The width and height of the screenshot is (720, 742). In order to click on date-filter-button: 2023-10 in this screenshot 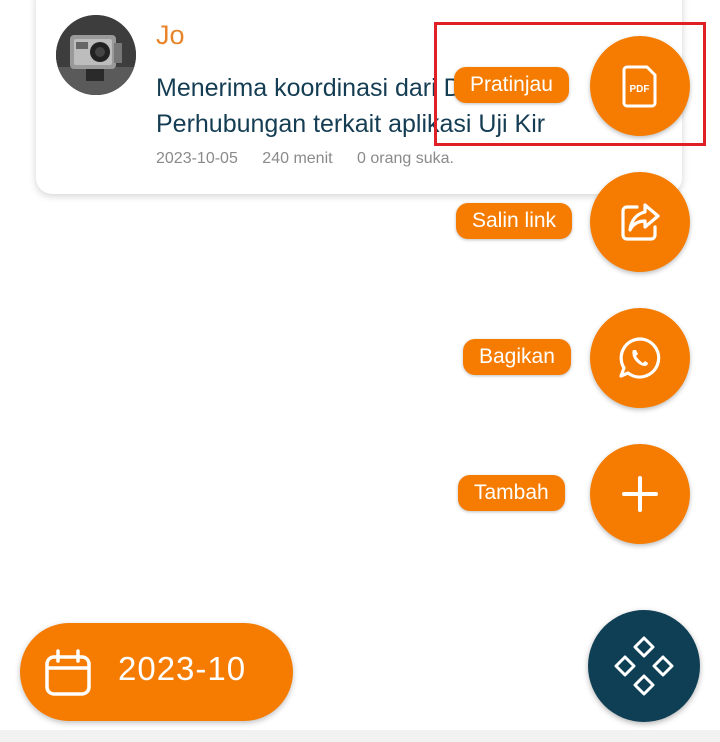, I will do `click(156, 672)`.